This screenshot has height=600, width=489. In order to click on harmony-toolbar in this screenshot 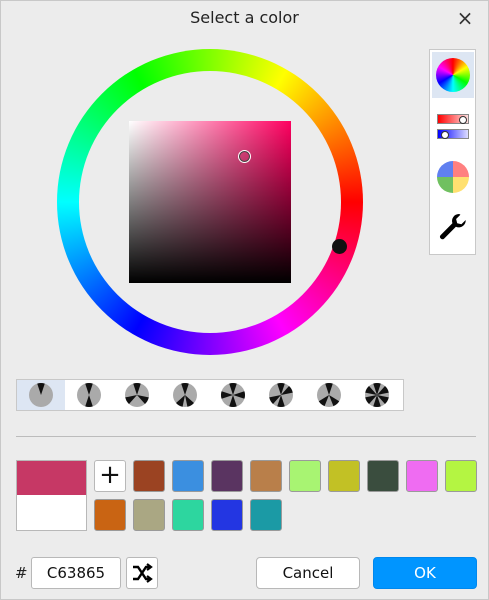, I will do `click(210, 395)`.